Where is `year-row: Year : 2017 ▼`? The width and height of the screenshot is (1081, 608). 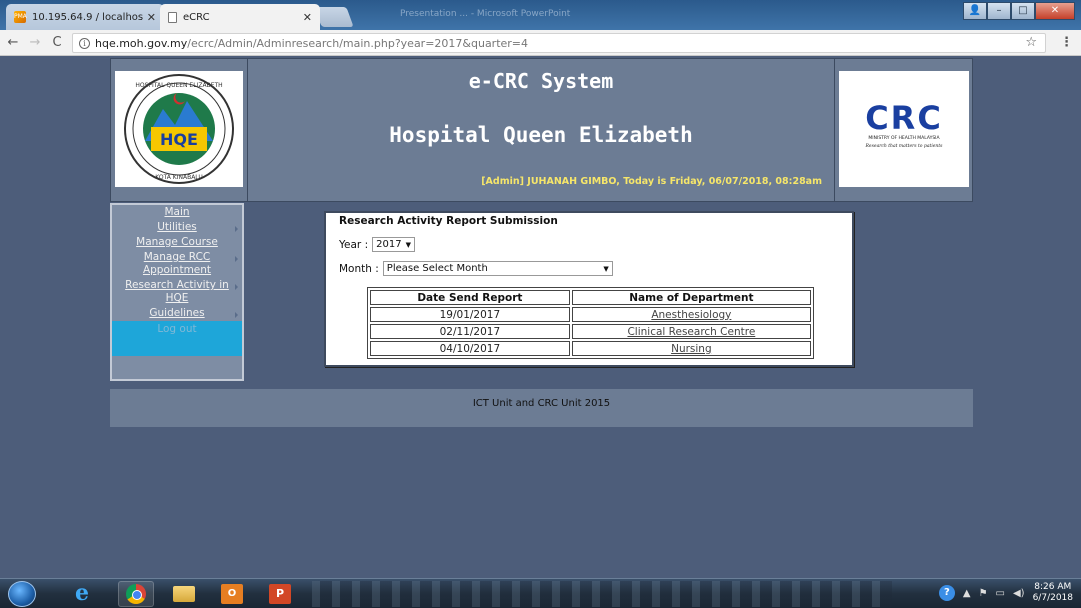
year-row: Year : 2017 ▼ is located at coordinates (377, 244).